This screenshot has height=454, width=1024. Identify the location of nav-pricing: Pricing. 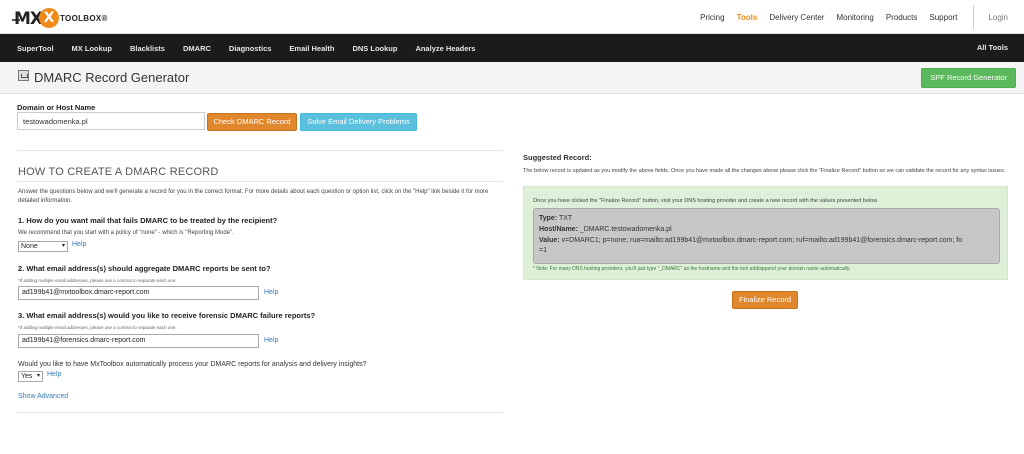
(712, 17).